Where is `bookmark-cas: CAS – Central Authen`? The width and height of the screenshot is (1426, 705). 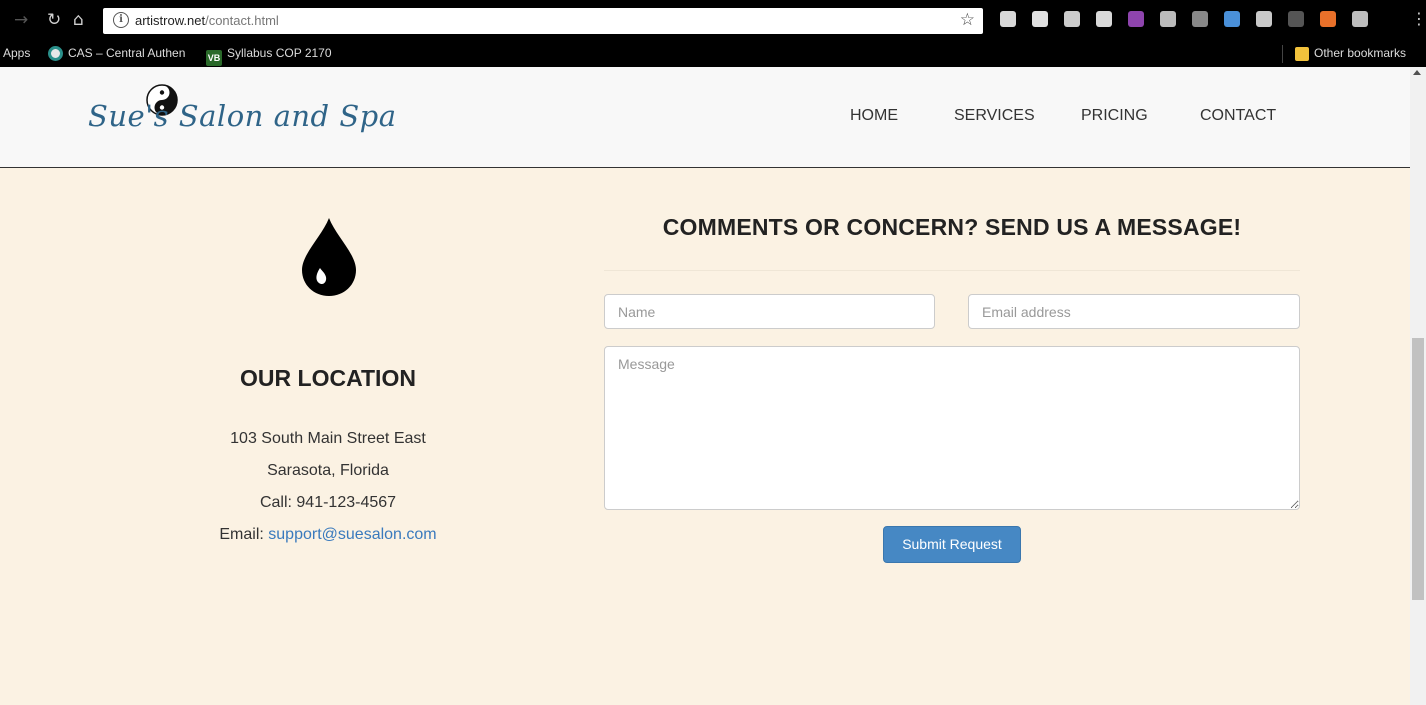 bookmark-cas: CAS – Central Authen is located at coordinates (116, 53).